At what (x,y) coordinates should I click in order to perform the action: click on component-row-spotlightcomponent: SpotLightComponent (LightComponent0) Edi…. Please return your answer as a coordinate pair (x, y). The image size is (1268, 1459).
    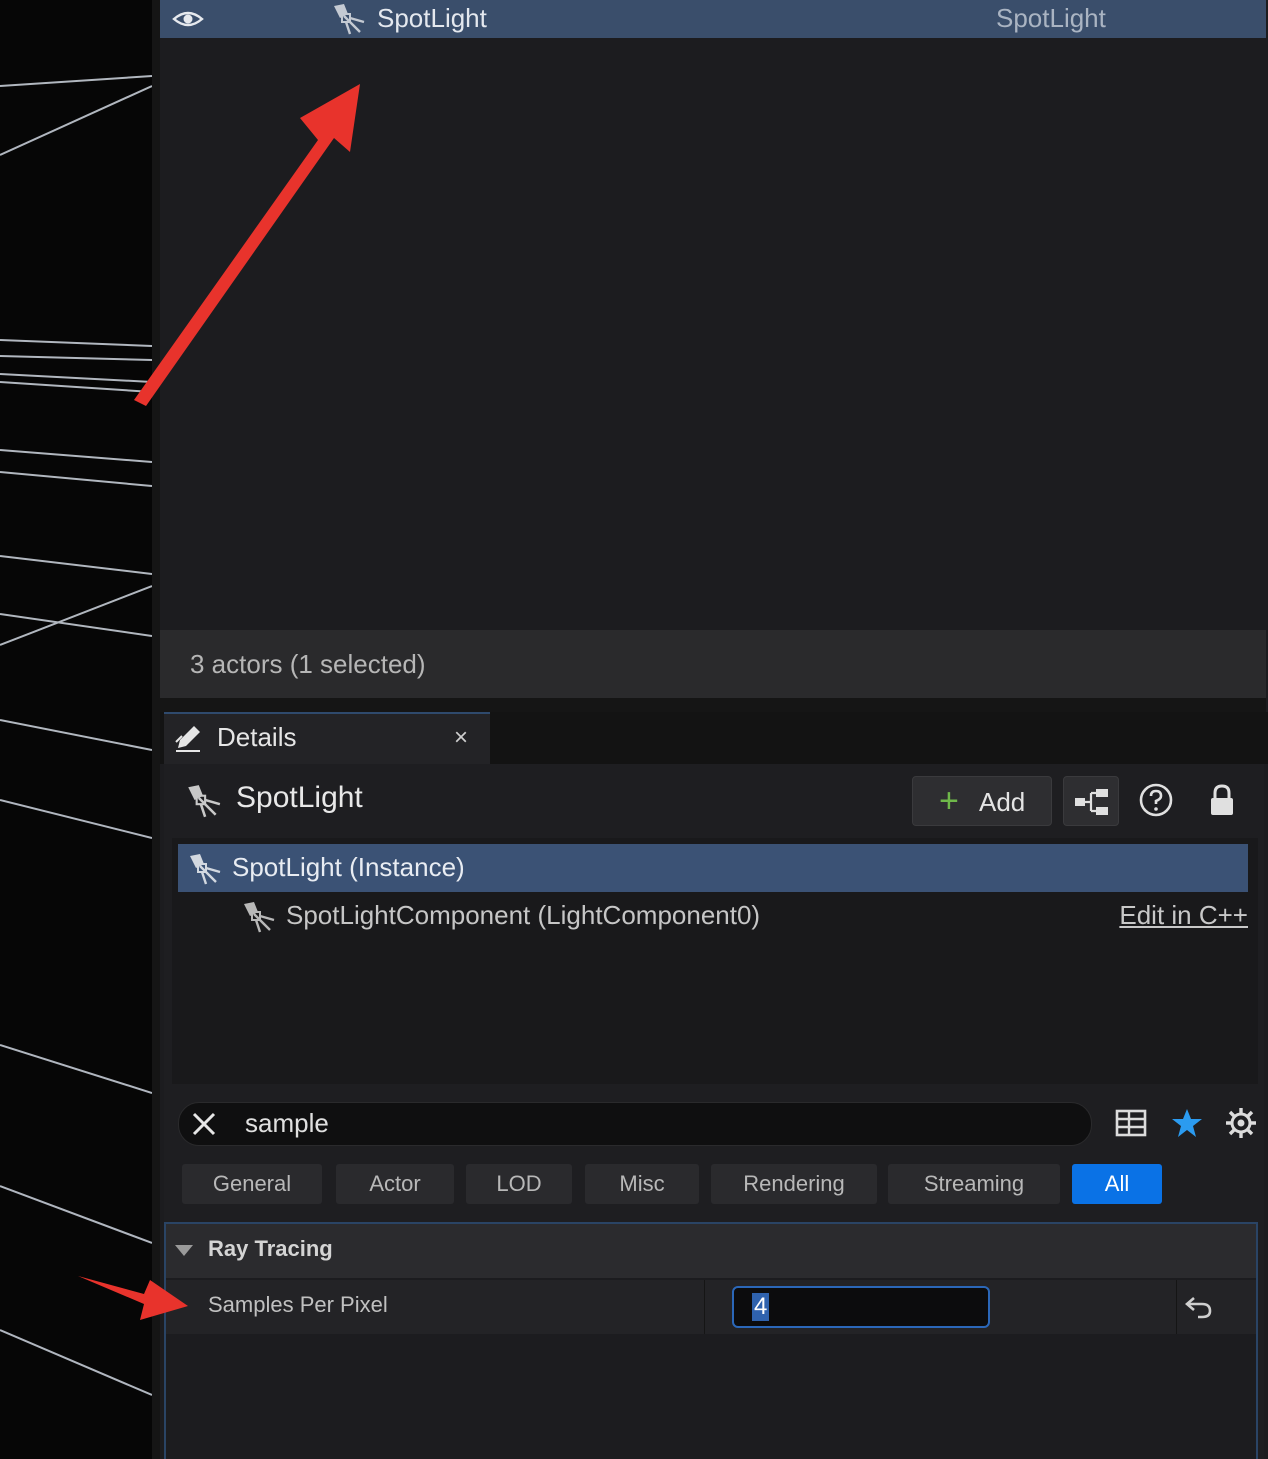
    Looking at the image, I should click on (713, 916).